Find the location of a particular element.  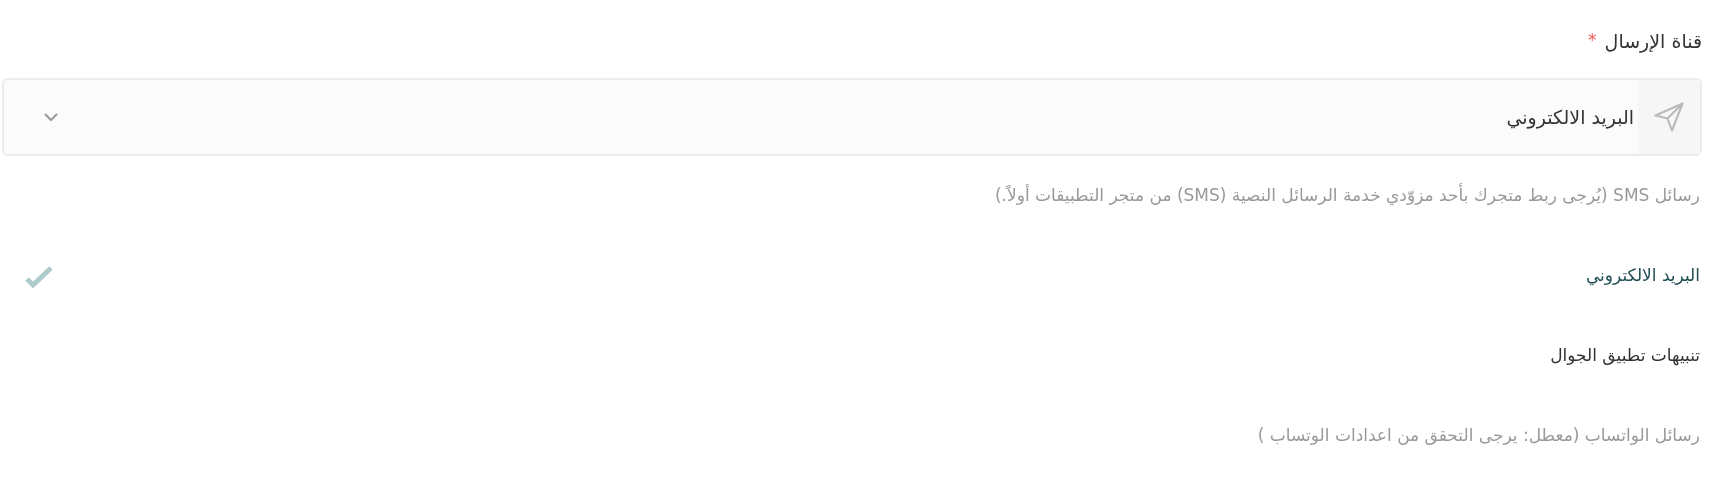

check-icon is located at coordinates (39, 276).